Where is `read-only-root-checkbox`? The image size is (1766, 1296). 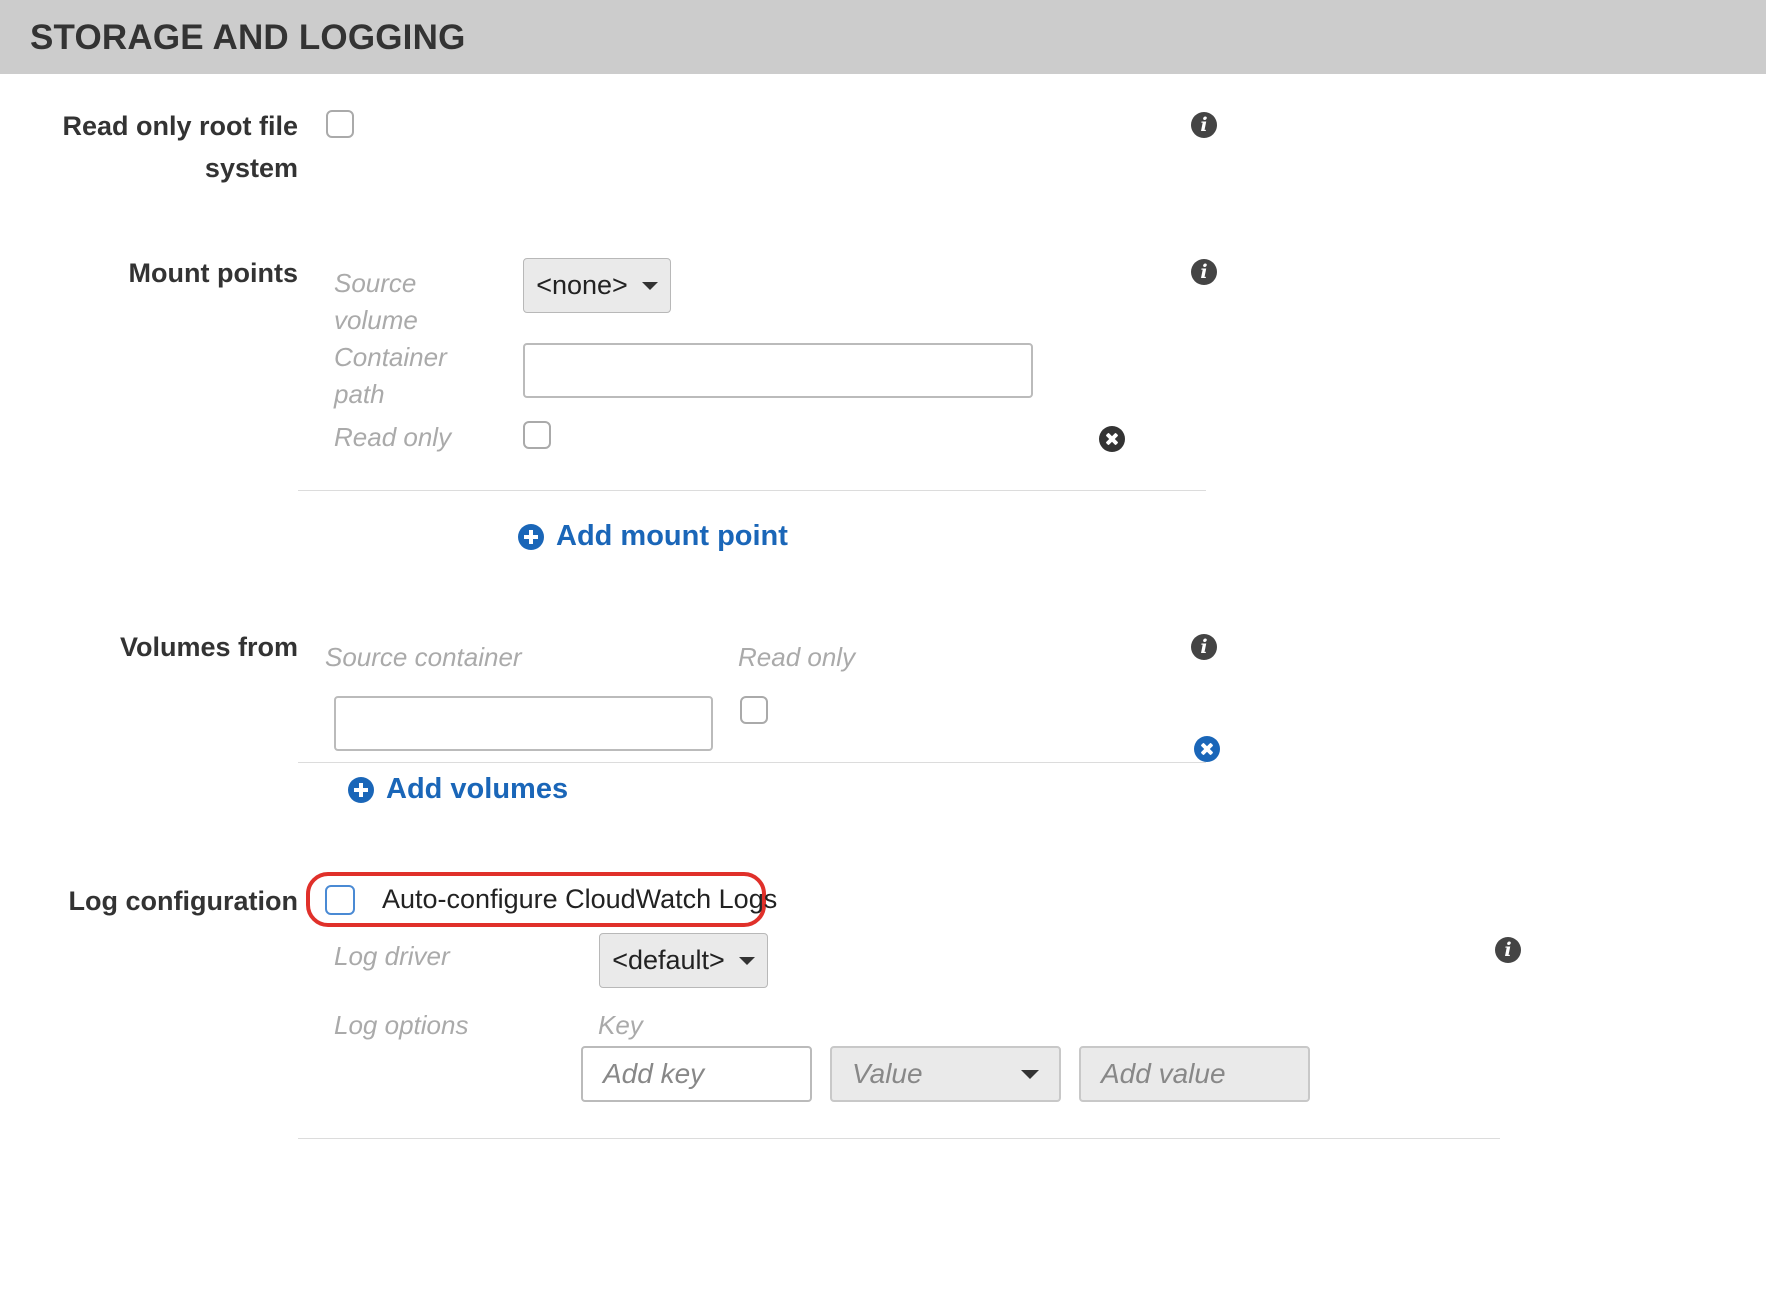
read-only-root-checkbox is located at coordinates (340, 124).